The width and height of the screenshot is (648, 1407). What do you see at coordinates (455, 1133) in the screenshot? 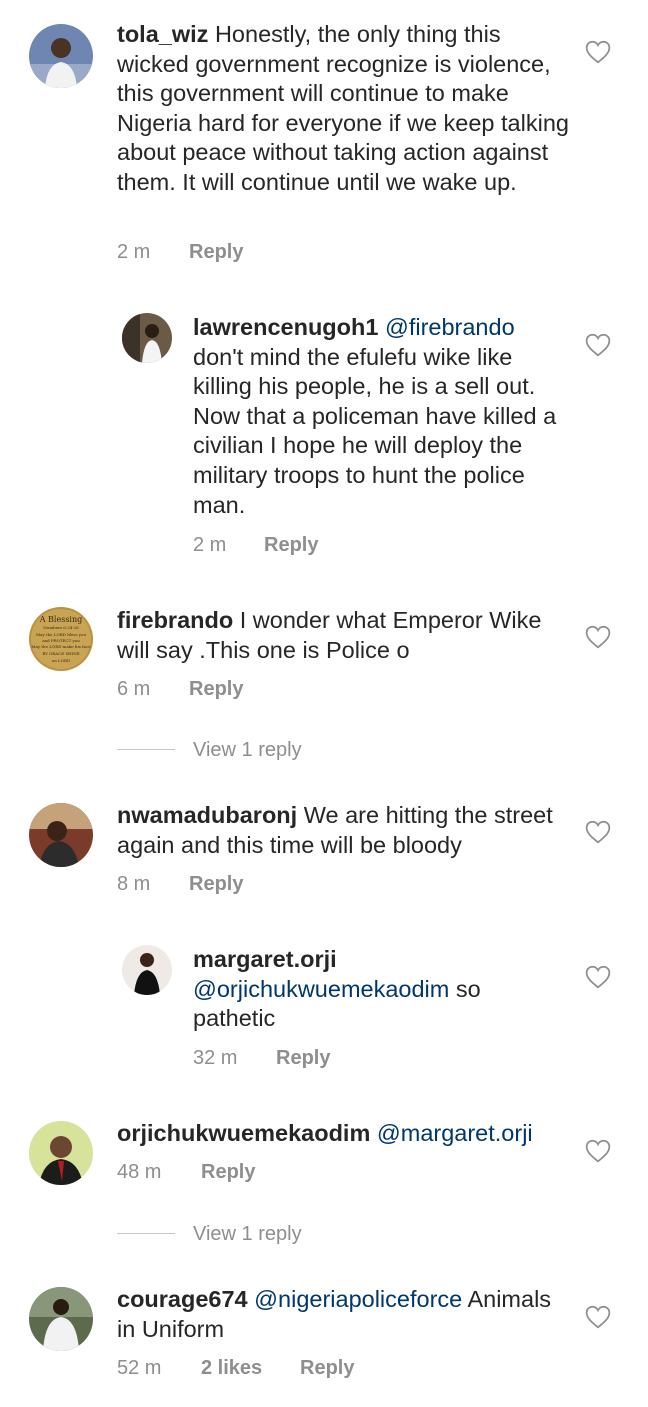
I see `mention-link: @margaret.orji` at bounding box center [455, 1133].